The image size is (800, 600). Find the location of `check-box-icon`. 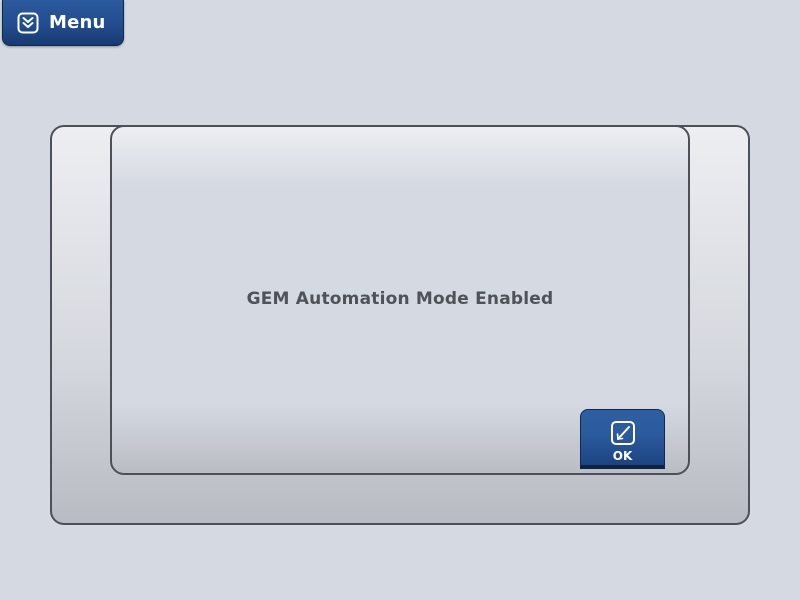

check-box-icon is located at coordinates (623, 433).